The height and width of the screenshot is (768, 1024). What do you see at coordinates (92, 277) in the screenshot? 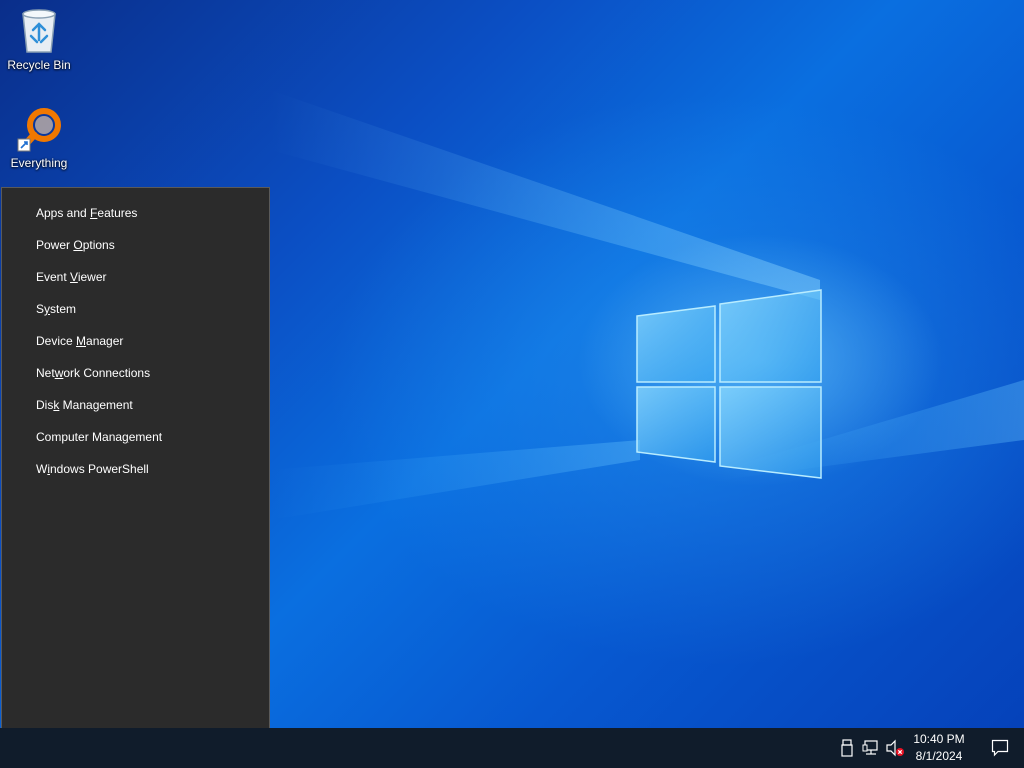
I see `menu-item-text: iewer` at bounding box center [92, 277].